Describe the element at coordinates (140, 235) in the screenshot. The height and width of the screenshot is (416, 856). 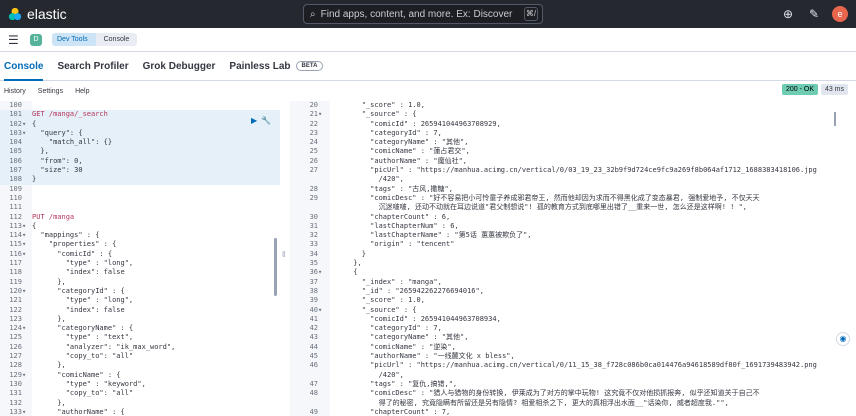
I see `code-line: 114▾ "mappings" : {` at that location.